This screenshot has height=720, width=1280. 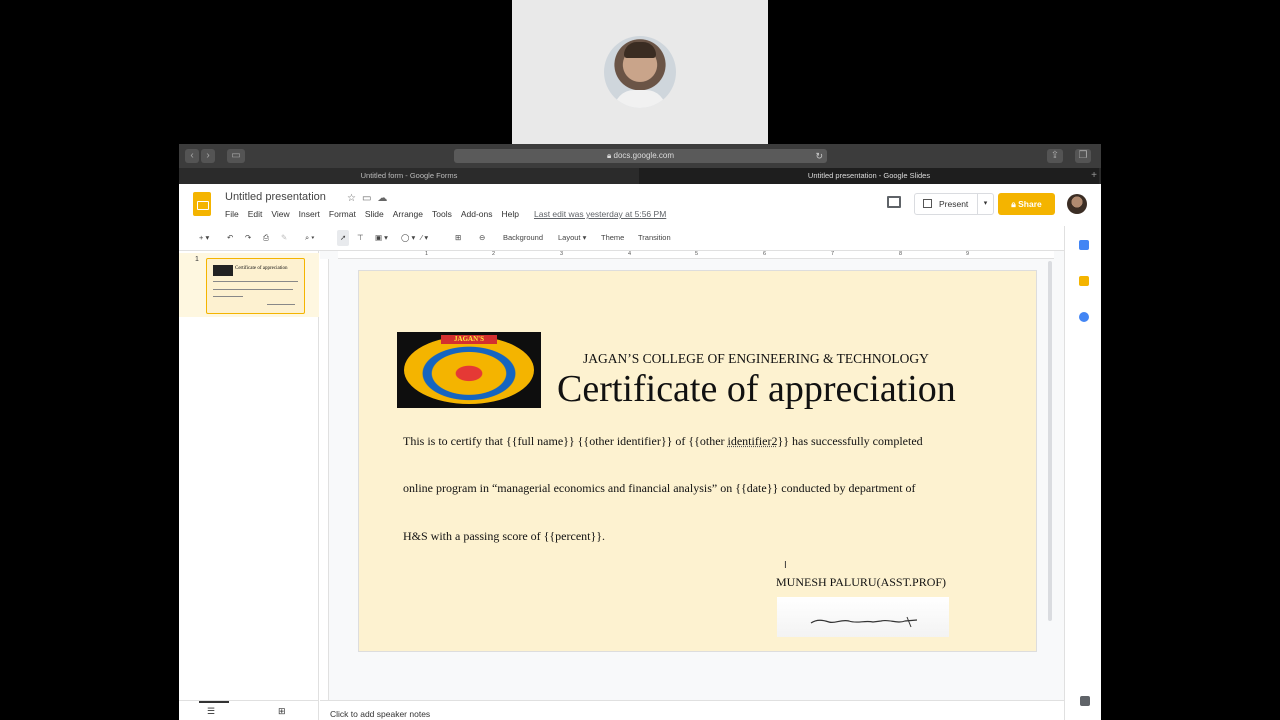 What do you see at coordinates (192, 156) in the screenshot?
I see `back-icon: ‹` at bounding box center [192, 156].